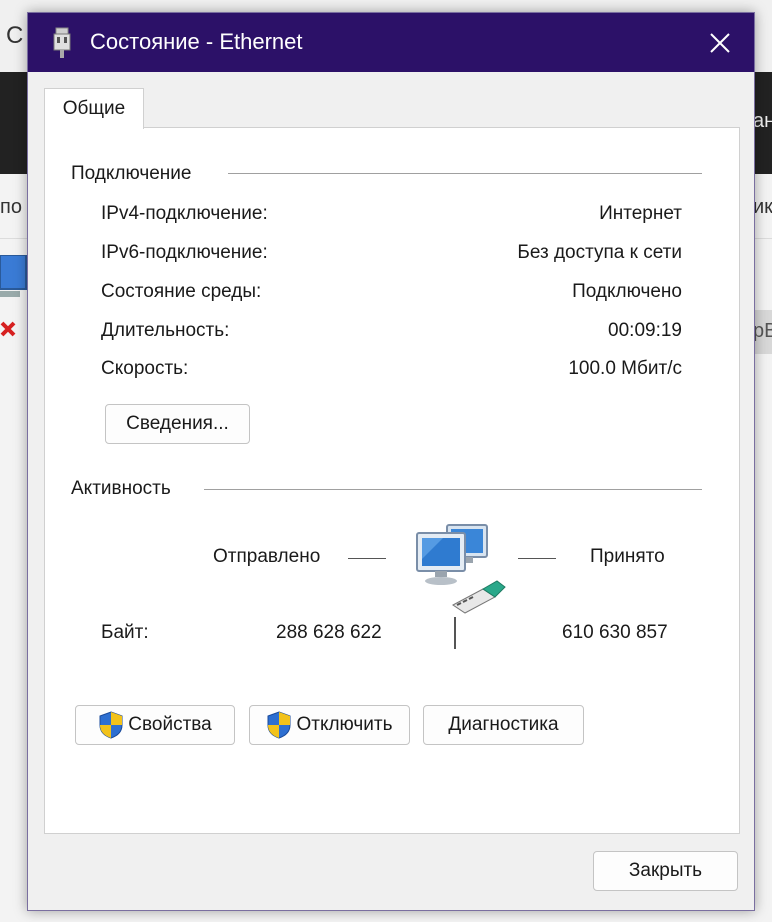 The height and width of the screenshot is (922, 772). Describe the element at coordinates (62, 42) in the screenshot. I see `network-adapter-icon` at that location.